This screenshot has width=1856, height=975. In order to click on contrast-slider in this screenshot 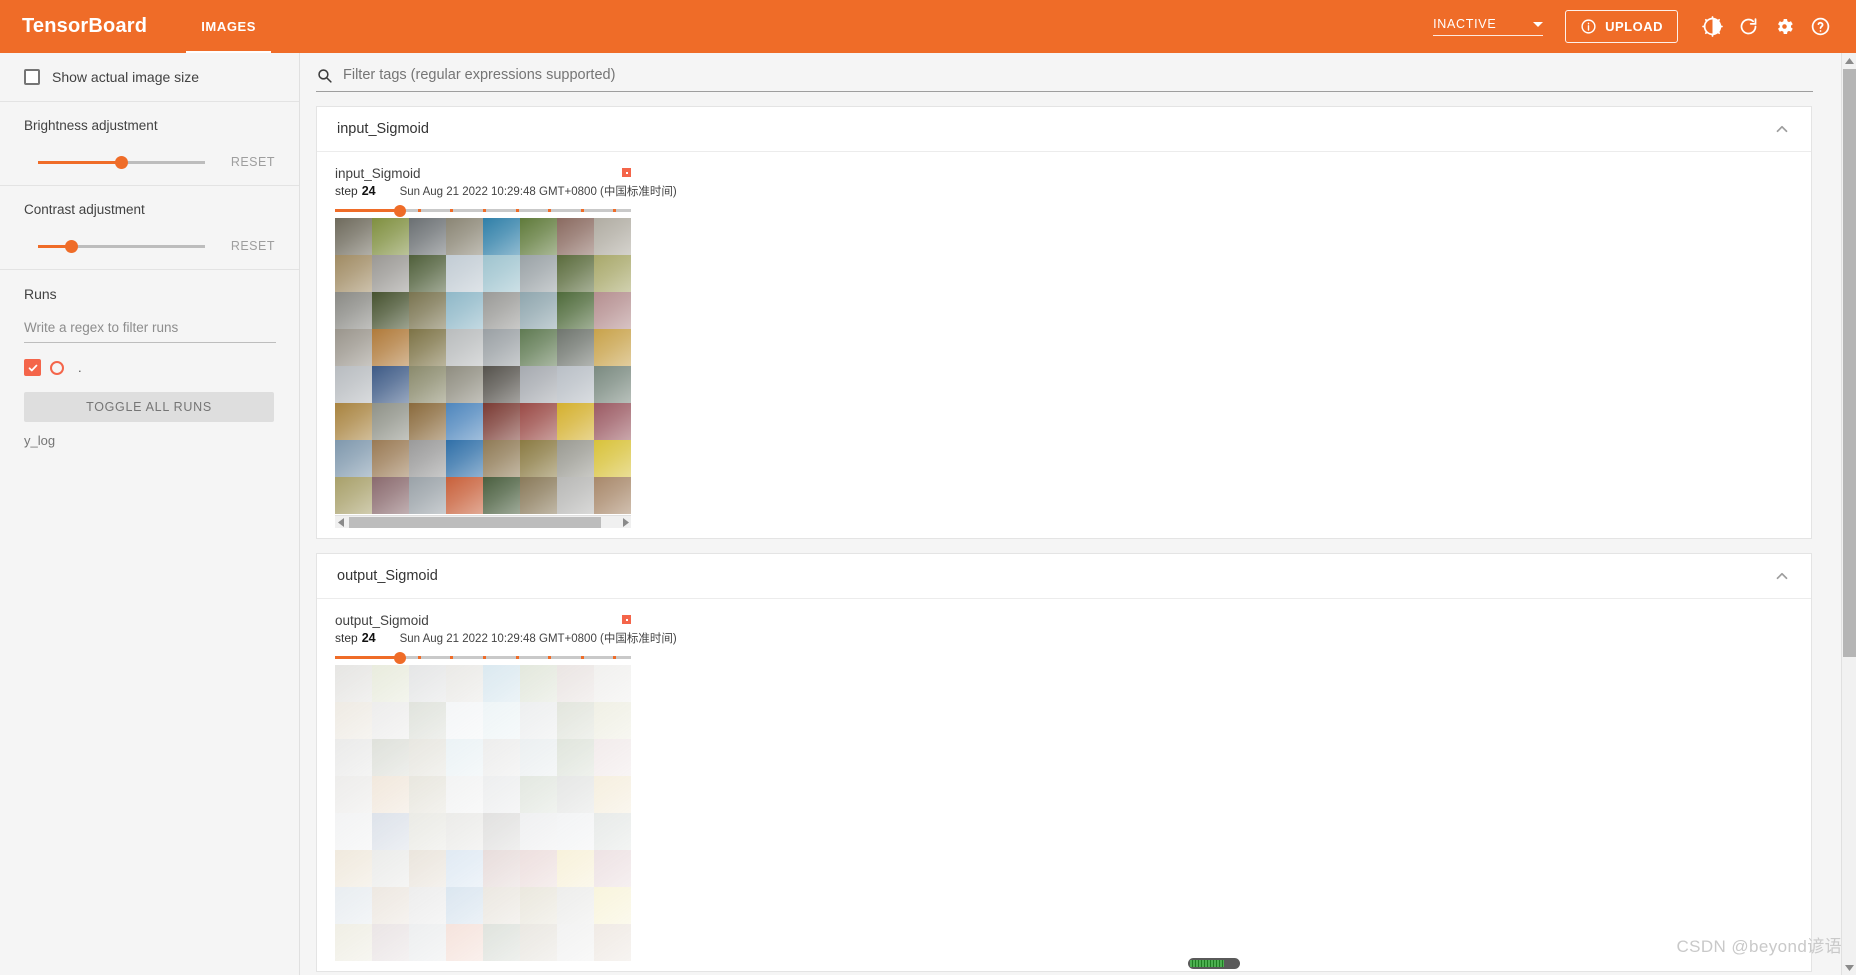, I will do `click(121, 246)`.